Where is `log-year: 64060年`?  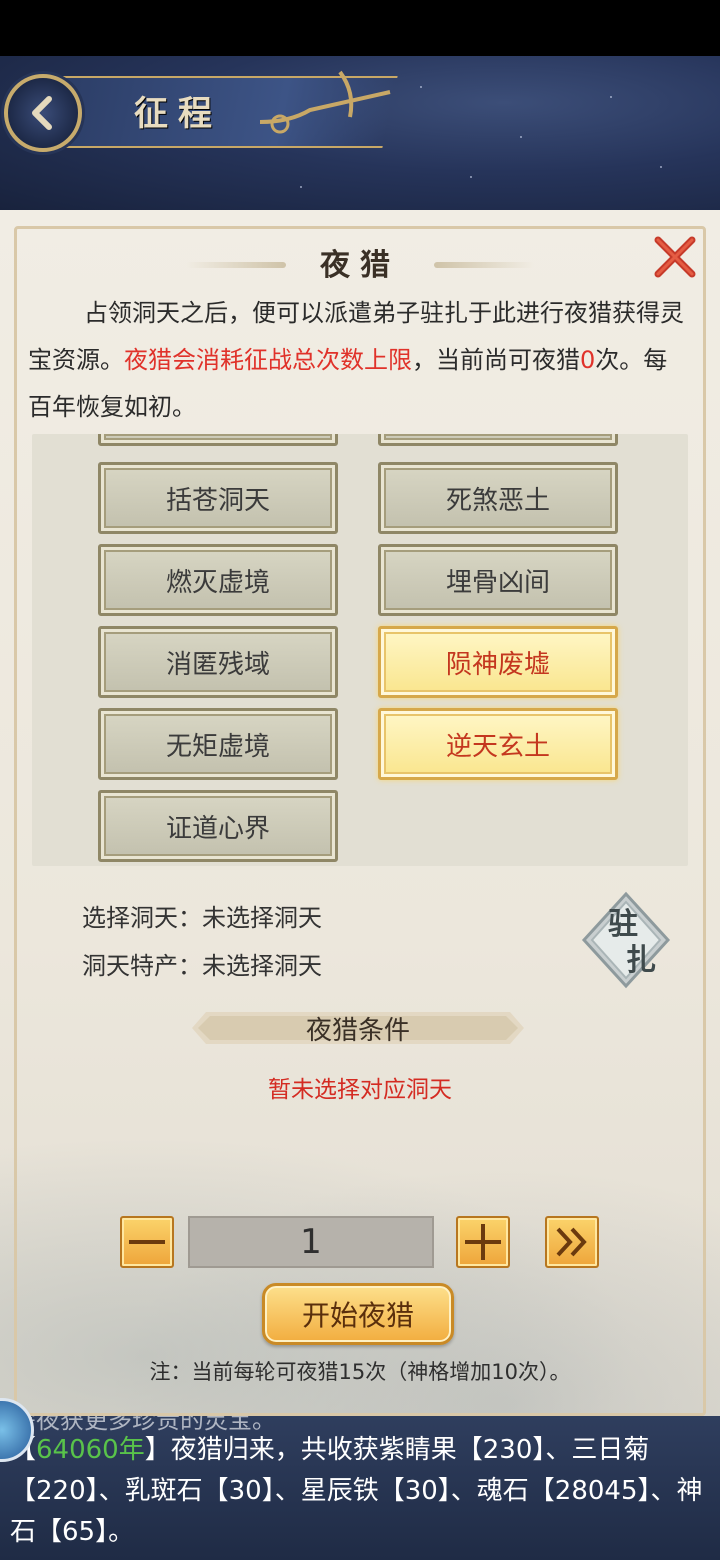
log-year: 64060年 is located at coordinates (90, 1450).